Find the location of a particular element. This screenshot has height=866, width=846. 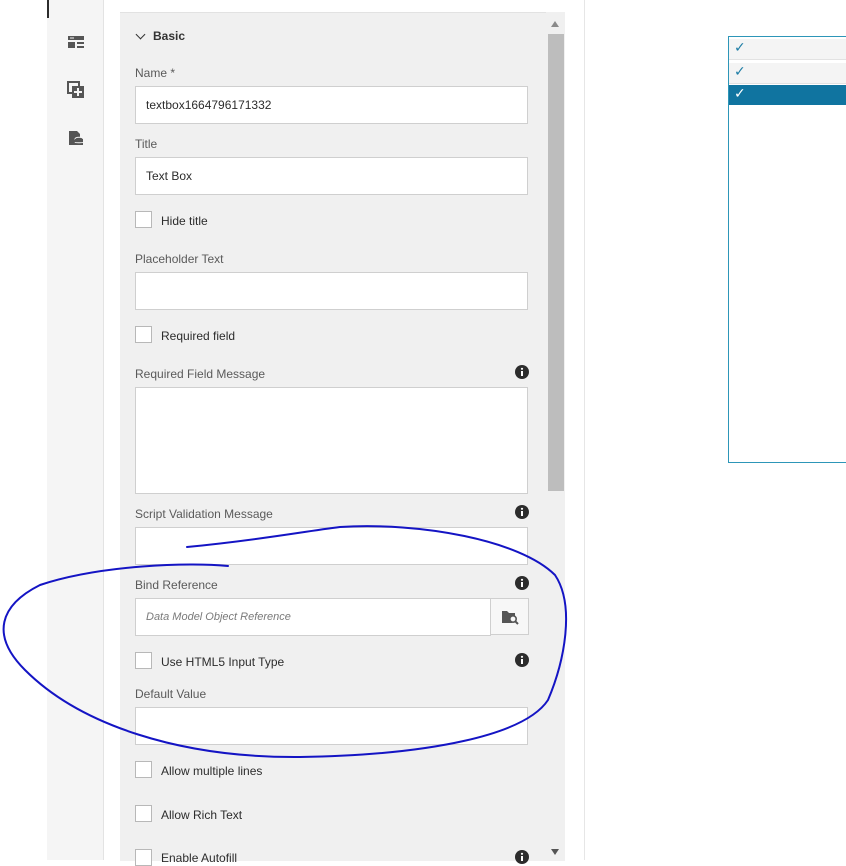

folder-search-icon is located at coordinates (510, 617).